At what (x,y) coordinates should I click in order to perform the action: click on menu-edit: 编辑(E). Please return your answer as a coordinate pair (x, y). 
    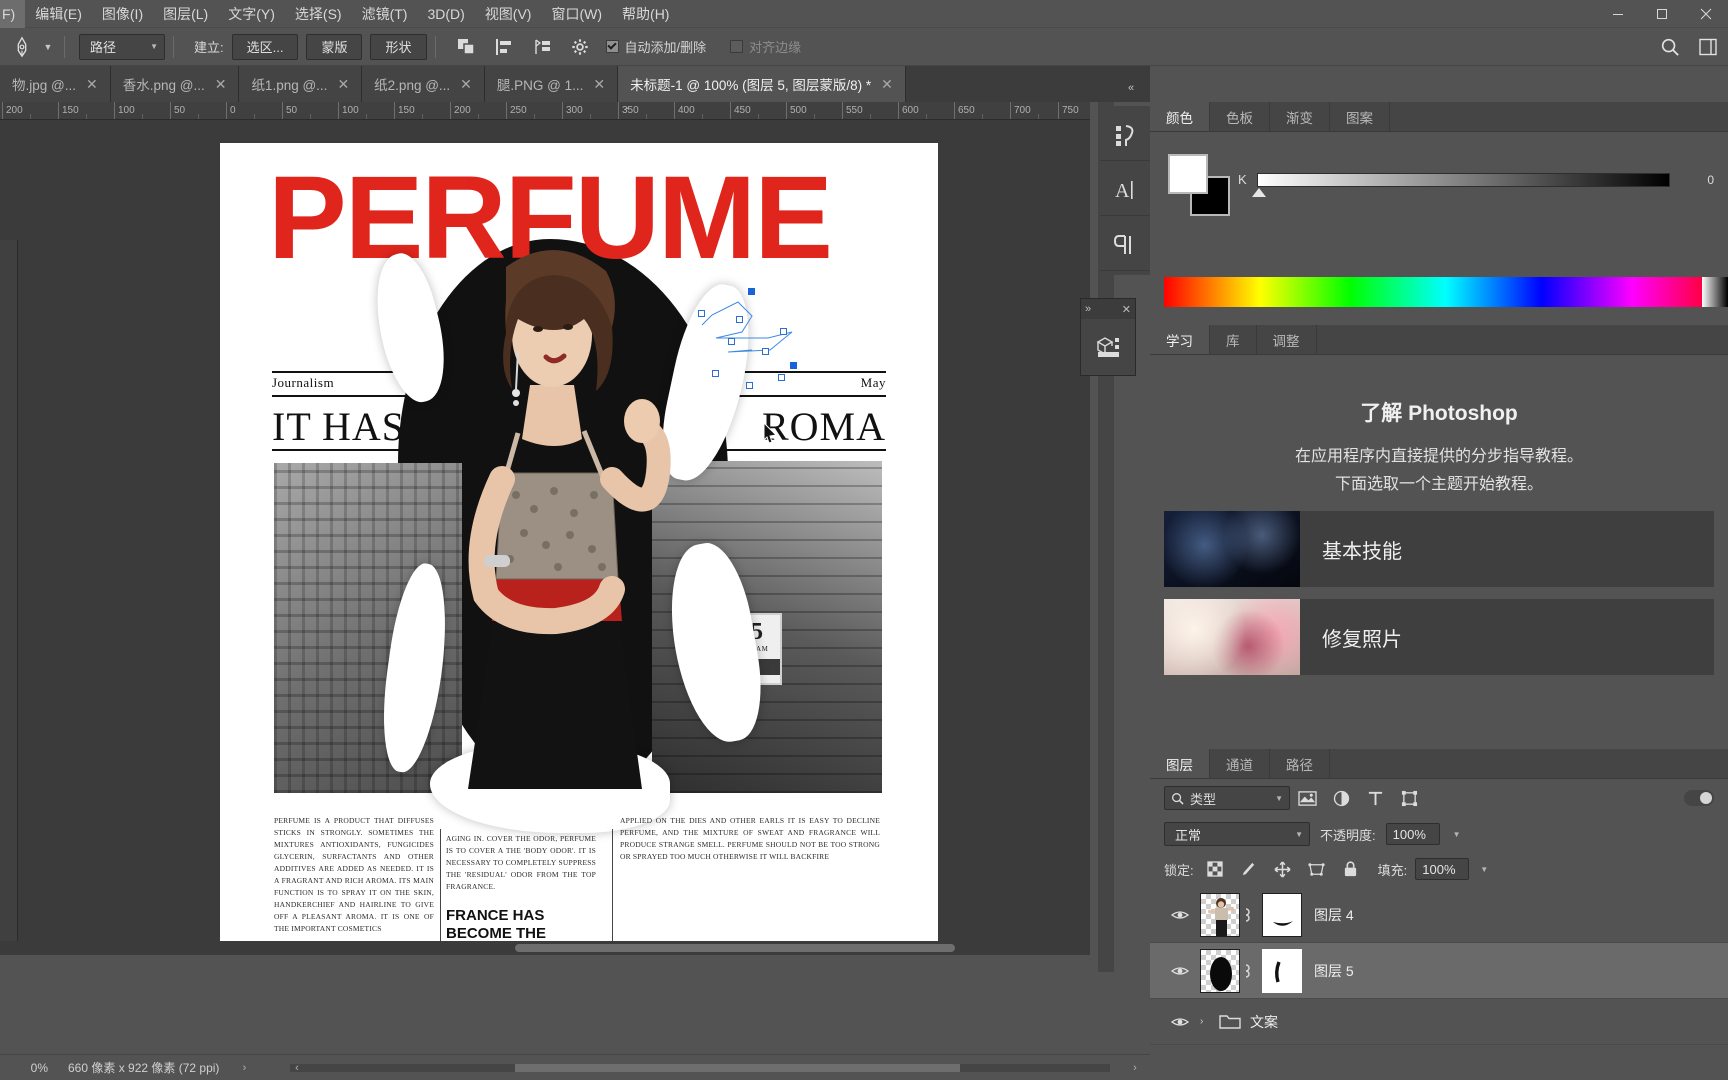
    Looking at the image, I should click on (58, 14).